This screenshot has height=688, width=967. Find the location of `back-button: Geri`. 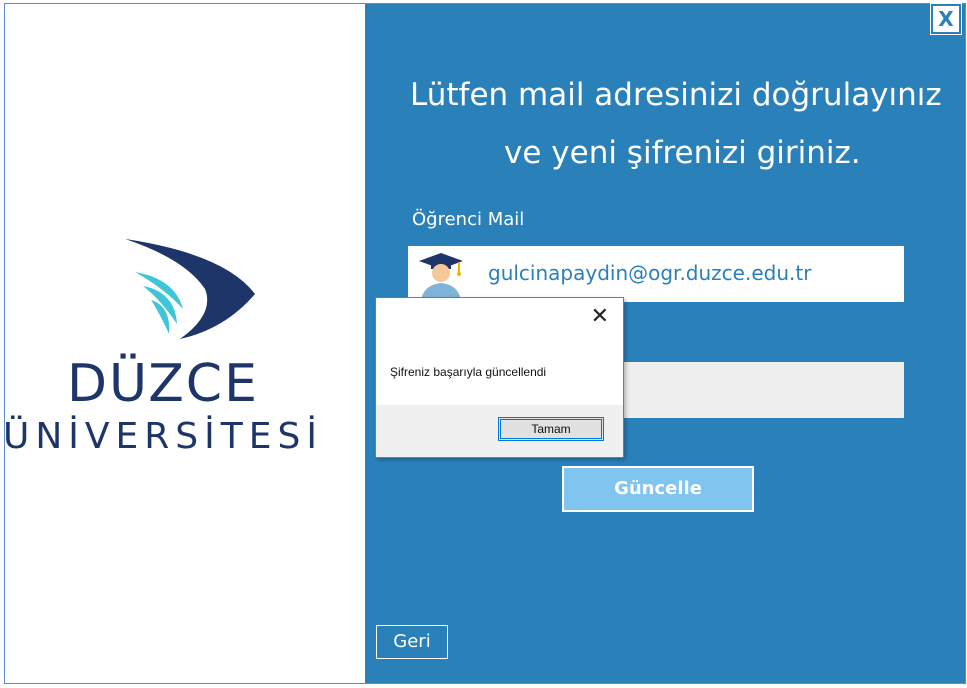

back-button: Geri is located at coordinates (412, 642).